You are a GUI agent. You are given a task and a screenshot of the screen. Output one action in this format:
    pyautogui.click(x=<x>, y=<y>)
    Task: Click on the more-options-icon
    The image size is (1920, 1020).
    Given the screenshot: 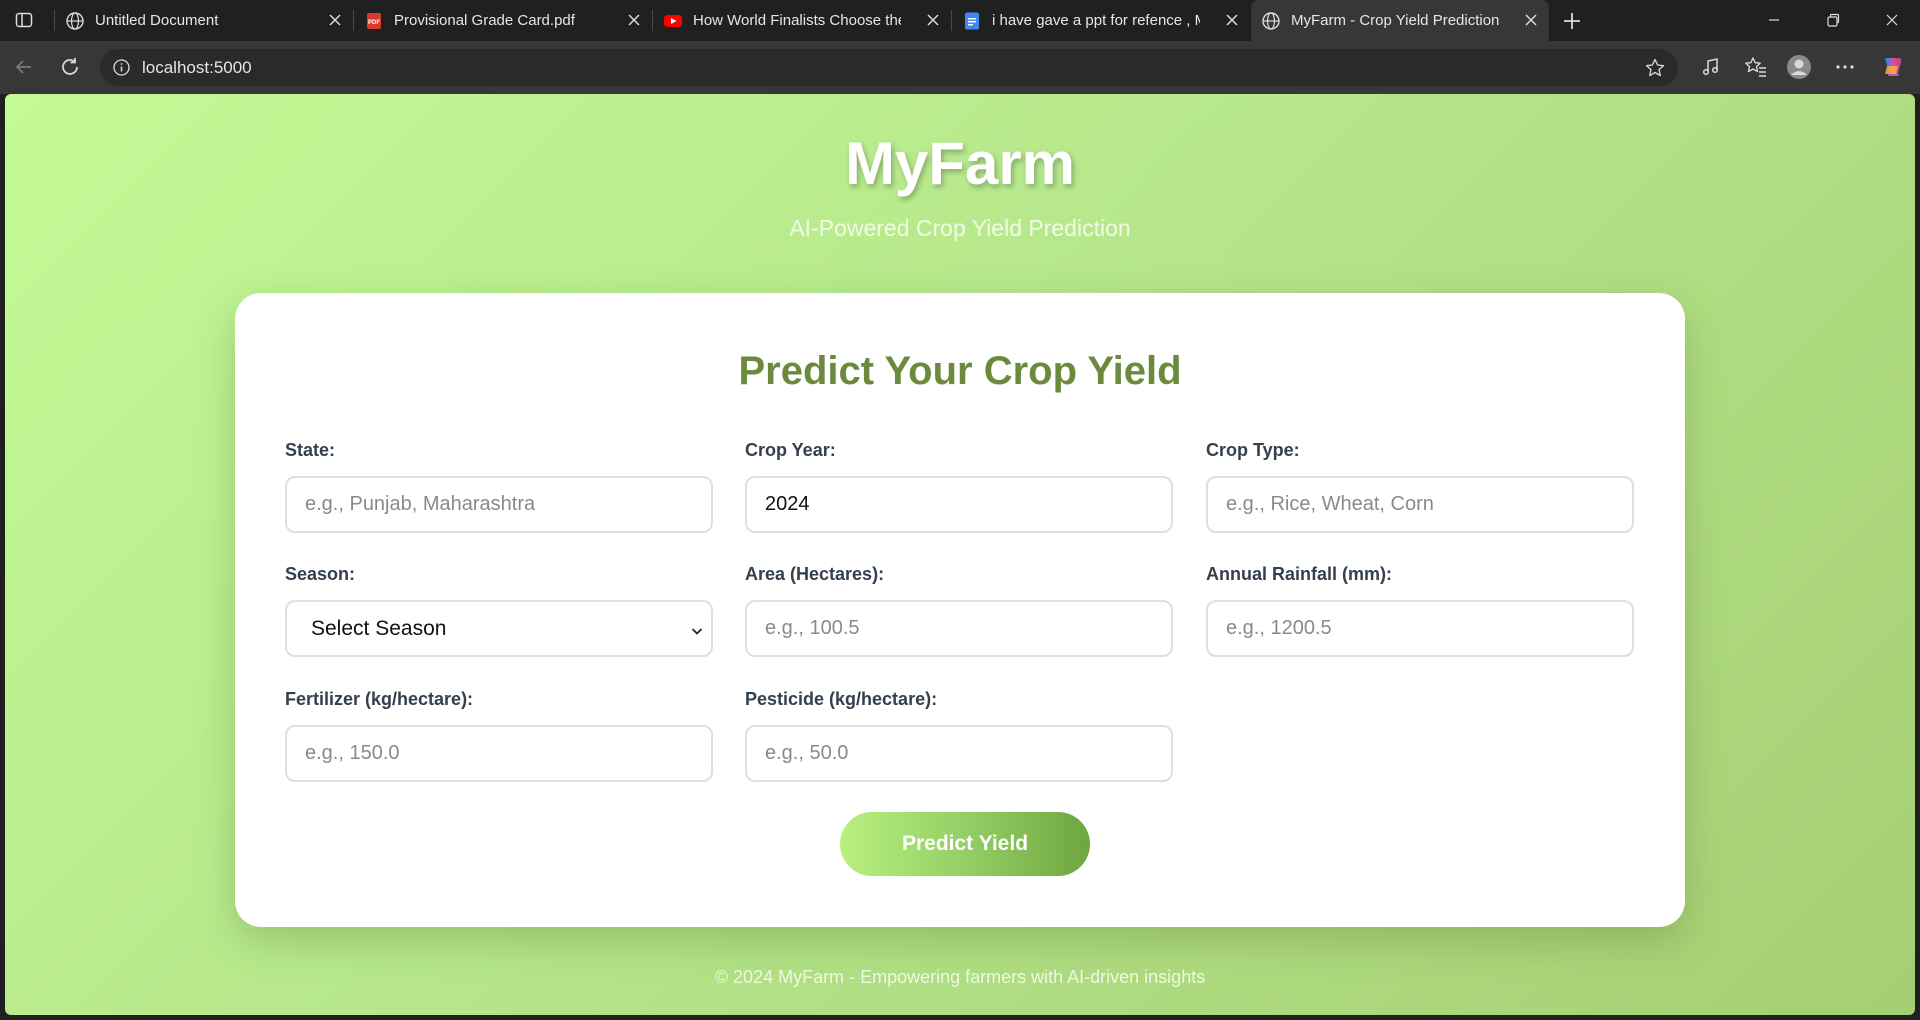 What is the action you would take?
    pyautogui.click(x=1845, y=67)
    